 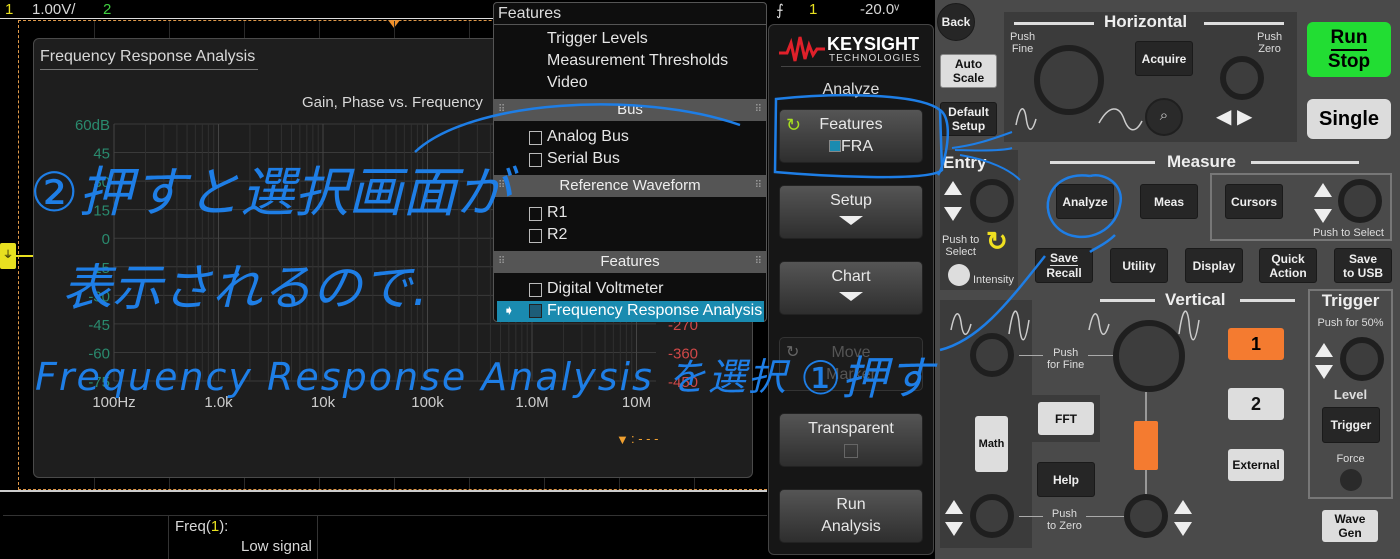 What do you see at coordinates (1363, 265) in the screenshot?
I see `save-to-usb-button: Save to USB` at bounding box center [1363, 265].